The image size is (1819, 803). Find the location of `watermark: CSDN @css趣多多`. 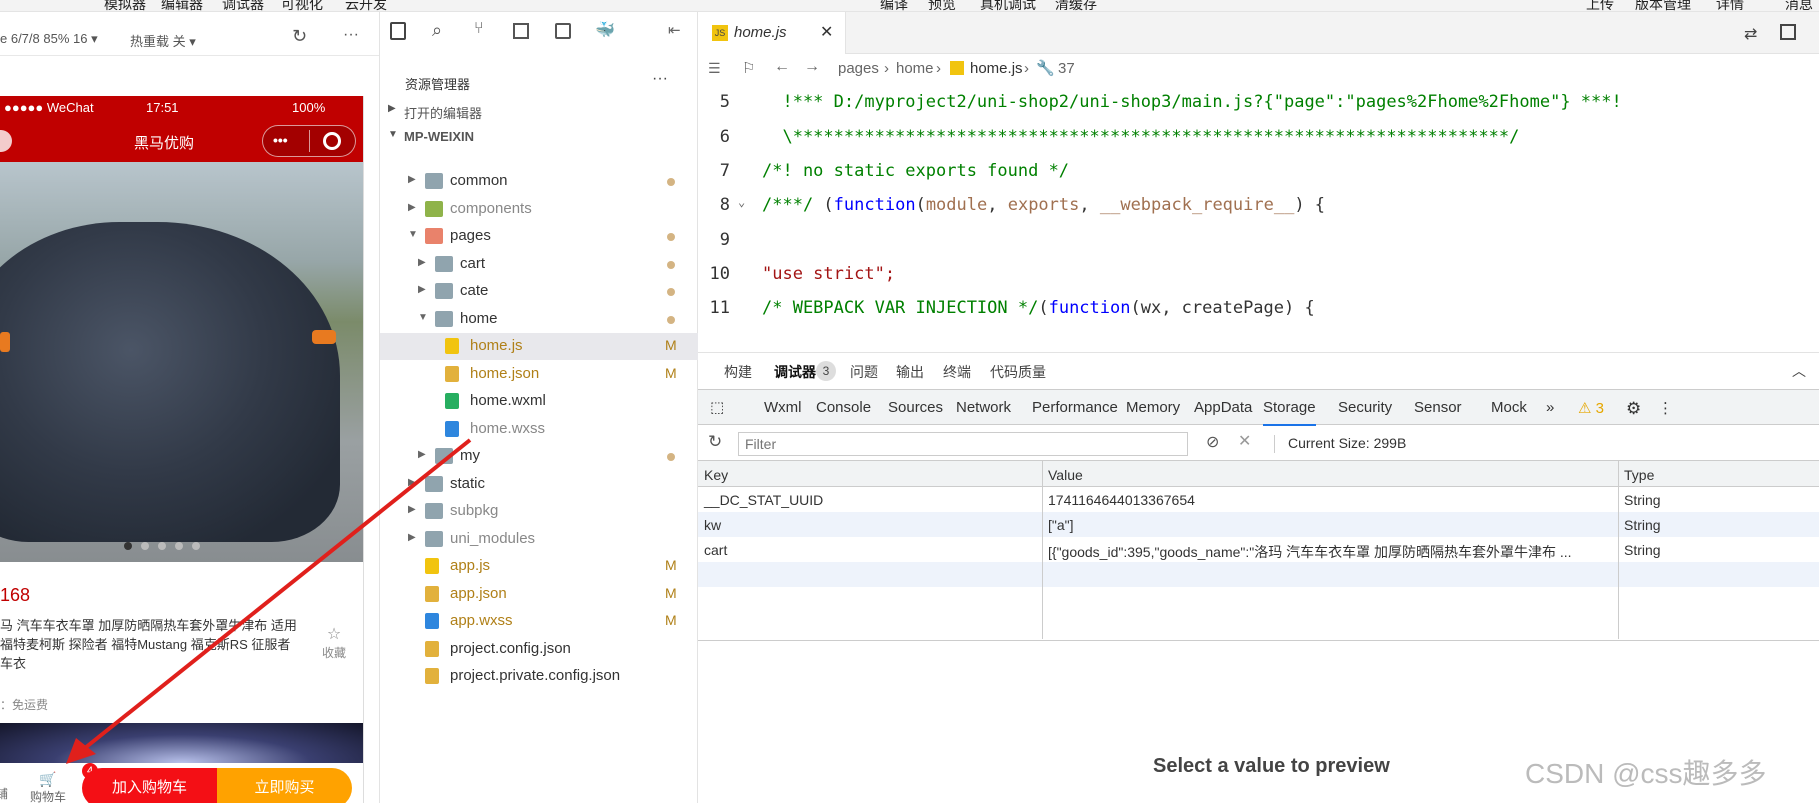

watermark: CSDN @css趣多多 is located at coordinates (1646, 773).